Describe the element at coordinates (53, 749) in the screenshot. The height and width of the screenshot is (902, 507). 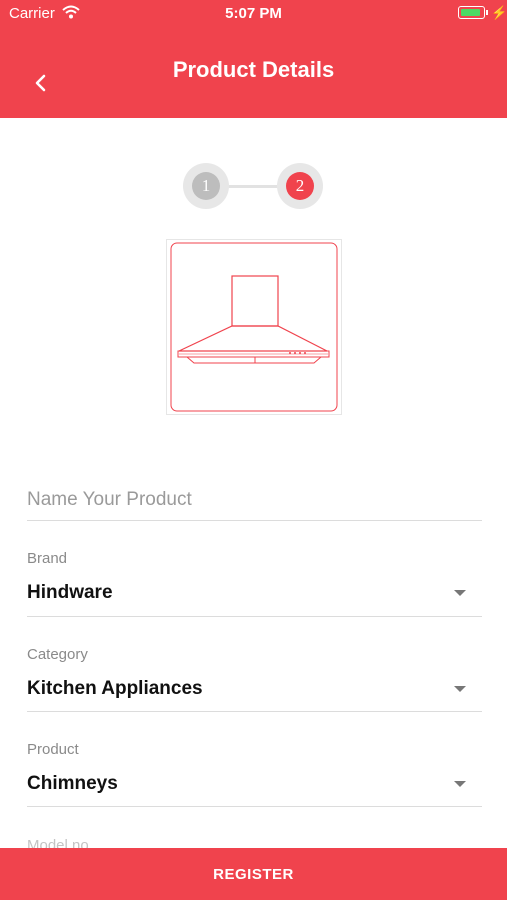
I see `product-label: Product` at that location.